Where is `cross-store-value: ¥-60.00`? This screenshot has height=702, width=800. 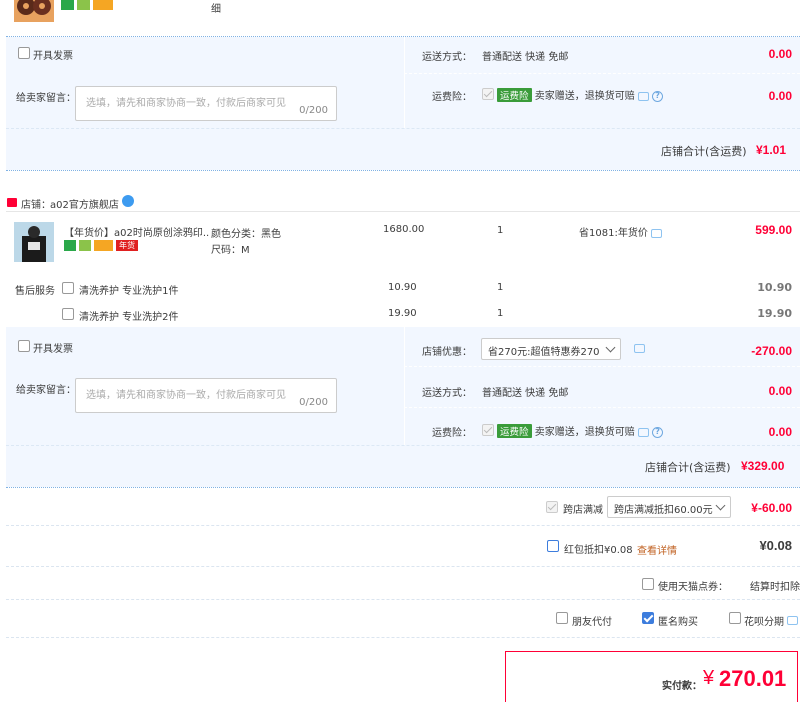 cross-store-value: ¥-60.00 is located at coordinates (771, 508).